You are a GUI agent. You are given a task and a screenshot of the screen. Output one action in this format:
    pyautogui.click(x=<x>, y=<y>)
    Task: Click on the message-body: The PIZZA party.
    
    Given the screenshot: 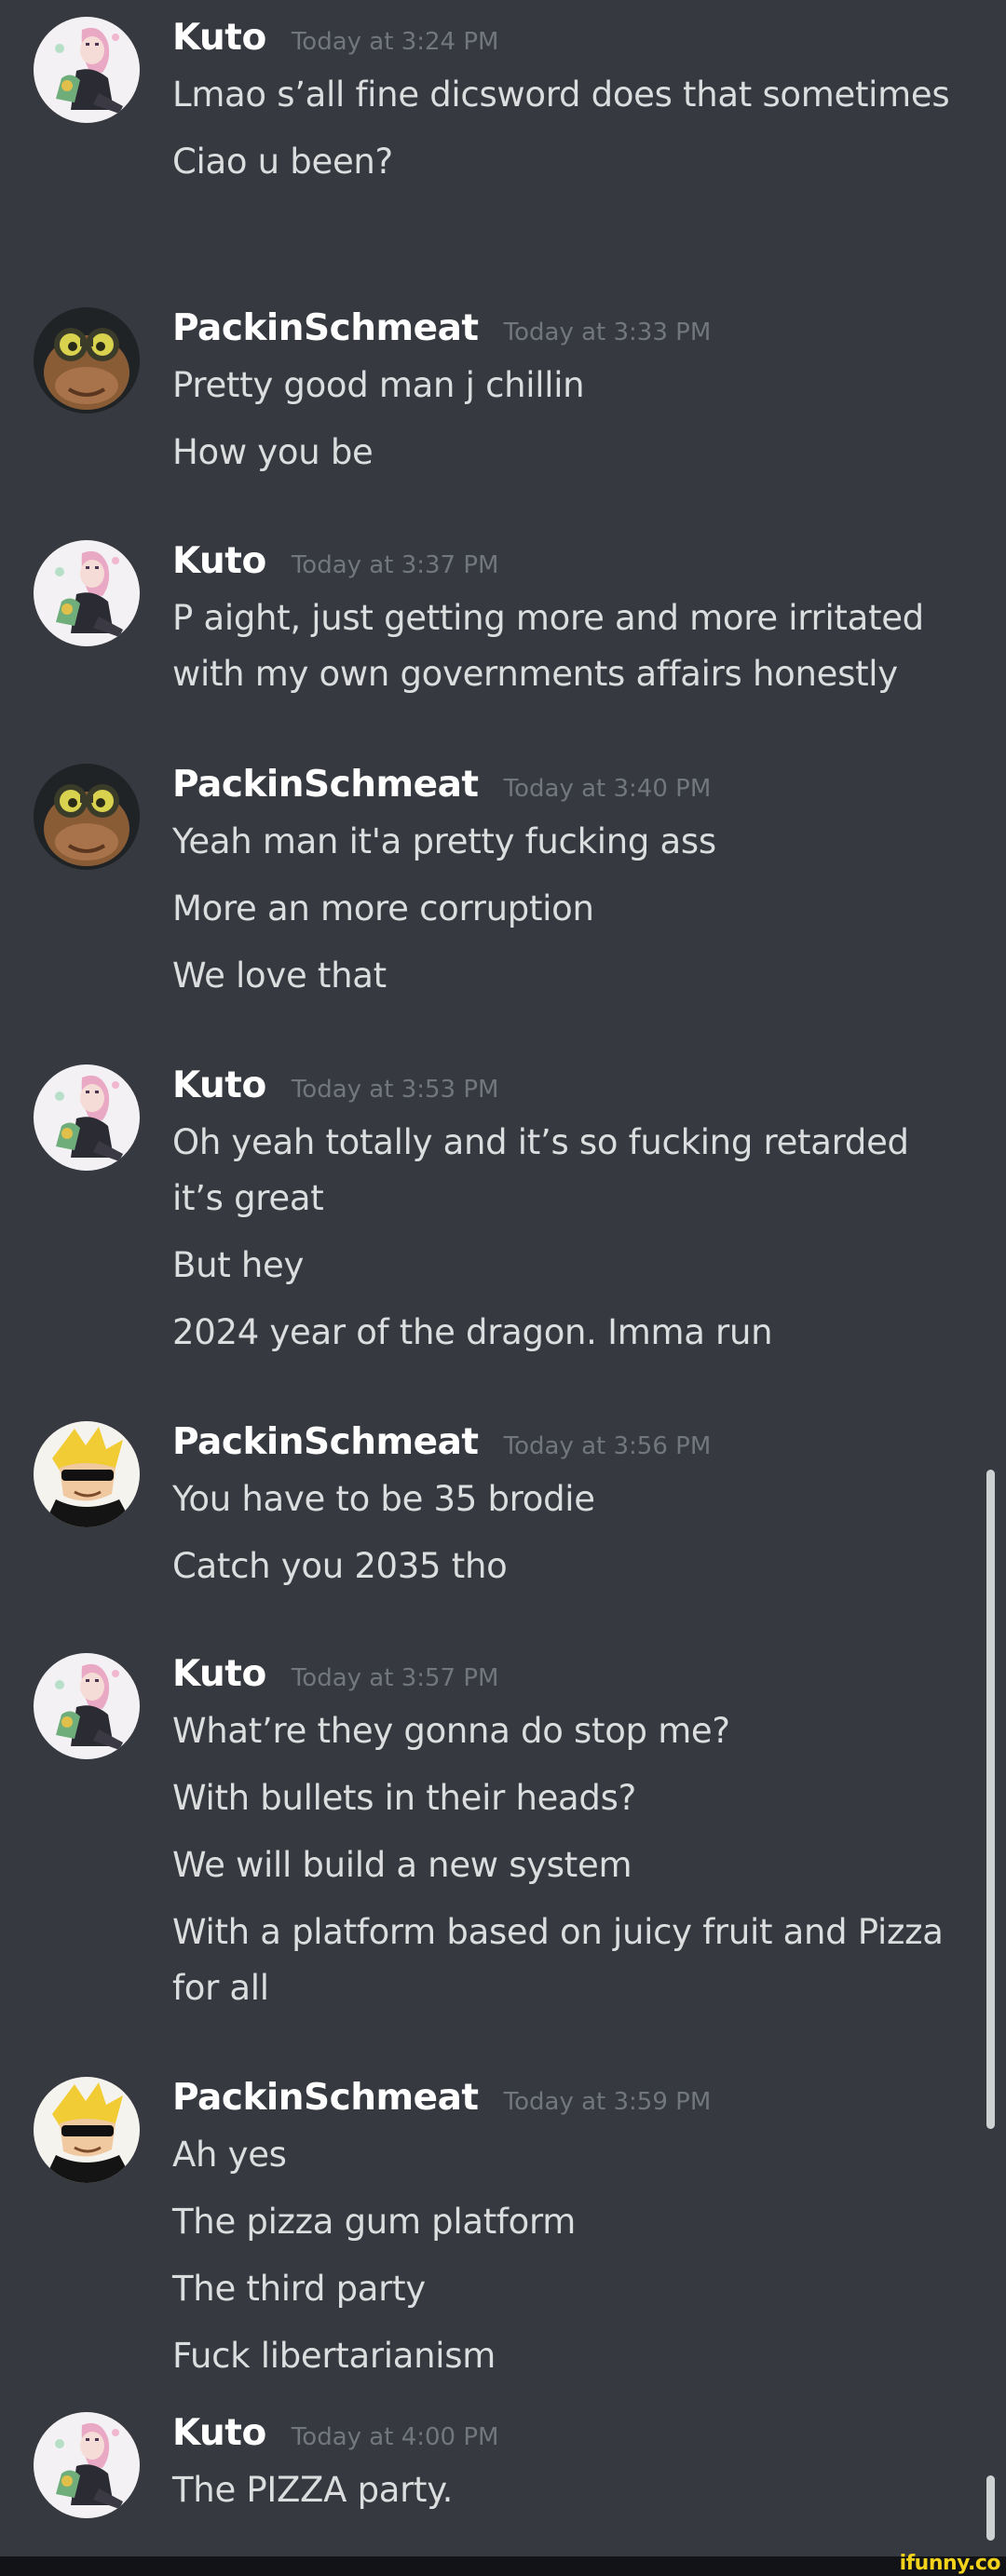 What is the action you would take?
    pyautogui.click(x=568, y=2495)
    